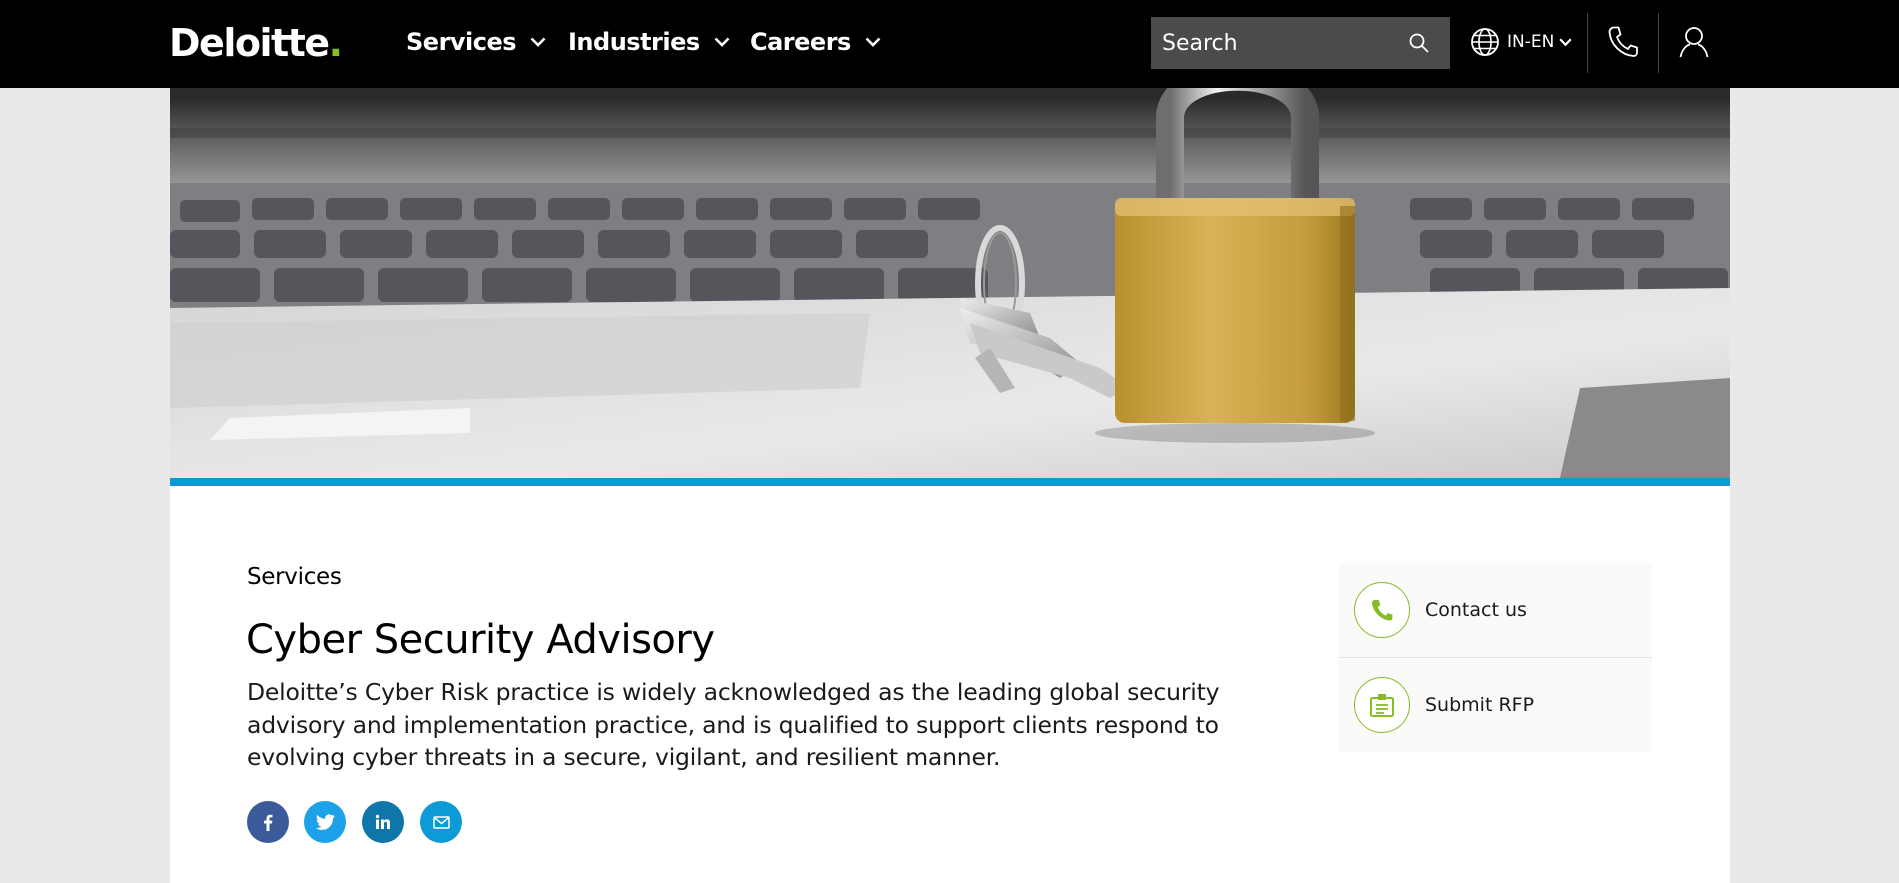 Image resolution: width=1899 pixels, height=883 pixels. Describe the element at coordinates (294, 577) in the screenshot. I see `section-eyebrow: Services` at that location.